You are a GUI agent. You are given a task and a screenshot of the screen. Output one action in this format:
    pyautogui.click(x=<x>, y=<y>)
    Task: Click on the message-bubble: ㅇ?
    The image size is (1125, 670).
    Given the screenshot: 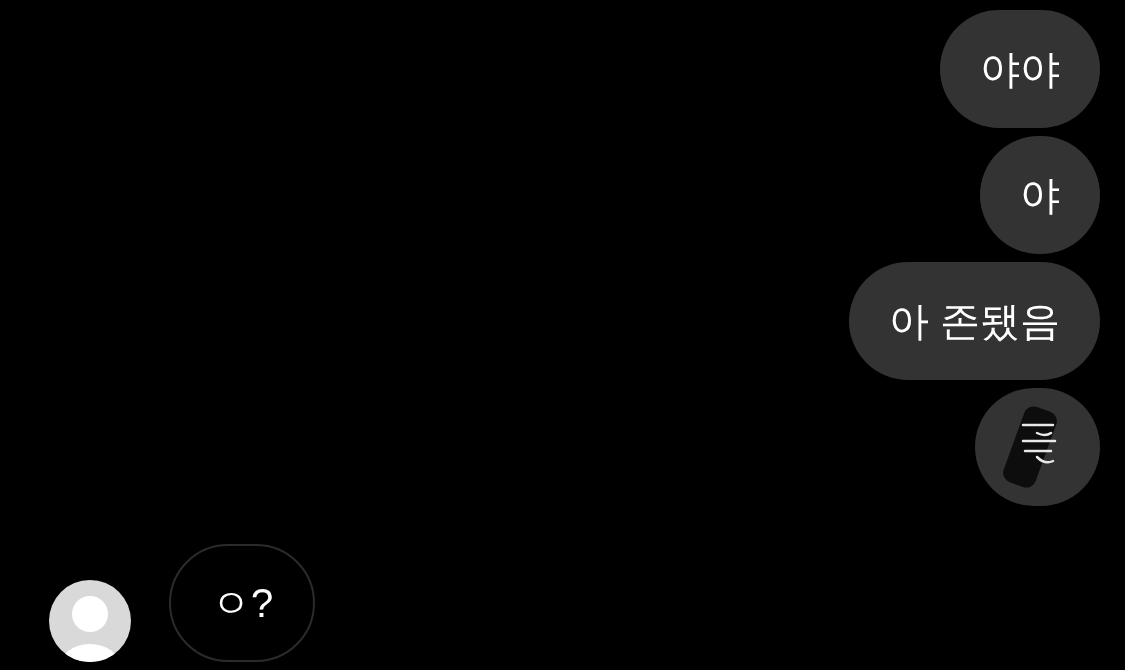 What is the action you would take?
    pyautogui.click(x=242, y=603)
    